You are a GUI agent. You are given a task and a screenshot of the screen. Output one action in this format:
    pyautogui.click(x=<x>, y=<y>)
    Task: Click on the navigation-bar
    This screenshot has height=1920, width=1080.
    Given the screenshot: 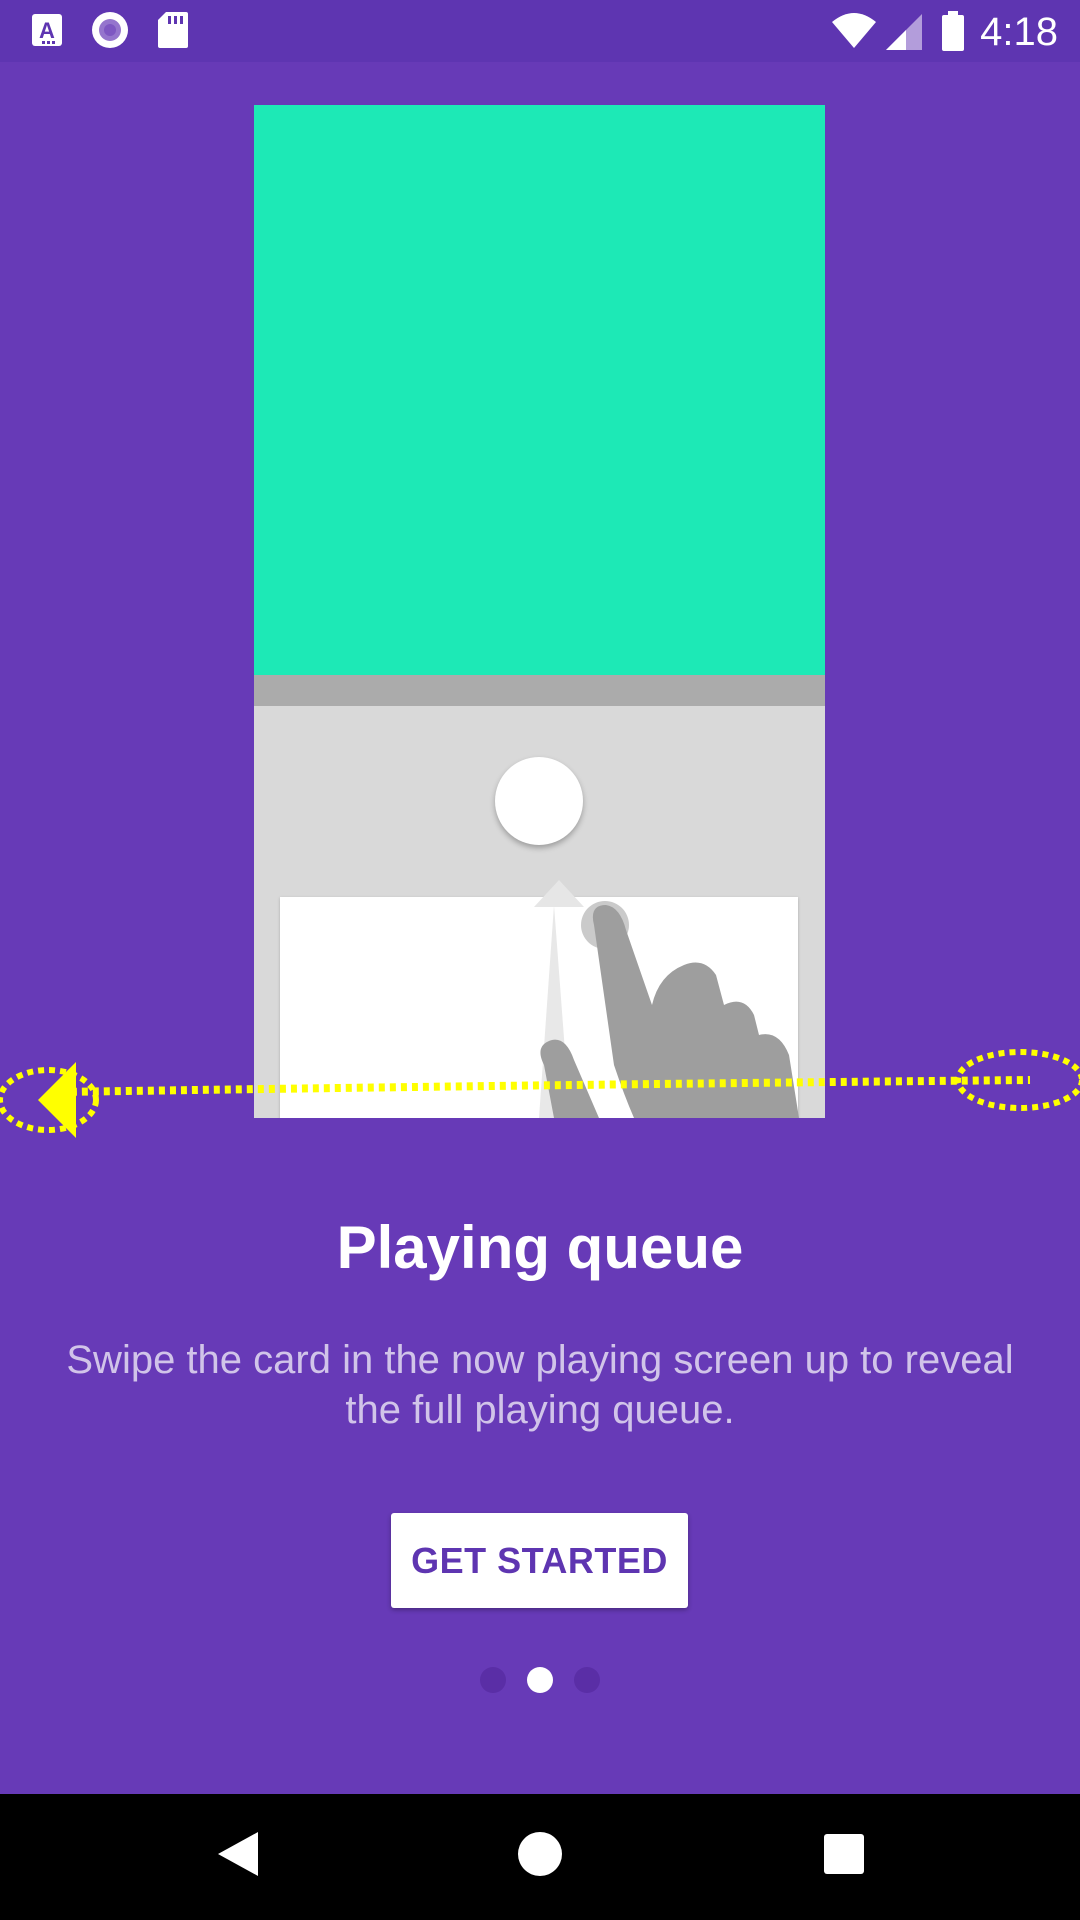 What is the action you would take?
    pyautogui.click(x=540, y=1857)
    